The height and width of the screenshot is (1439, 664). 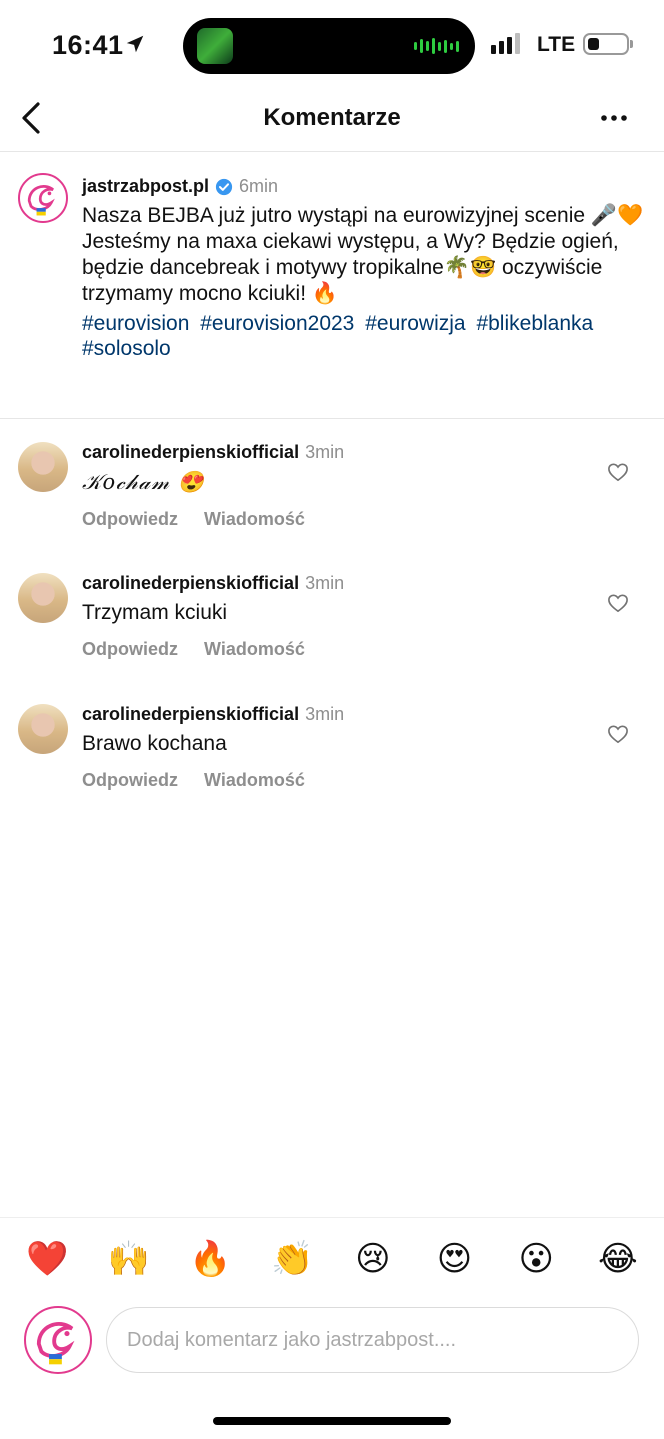 I want to click on header: Komentarze, so click(x=332, y=122).